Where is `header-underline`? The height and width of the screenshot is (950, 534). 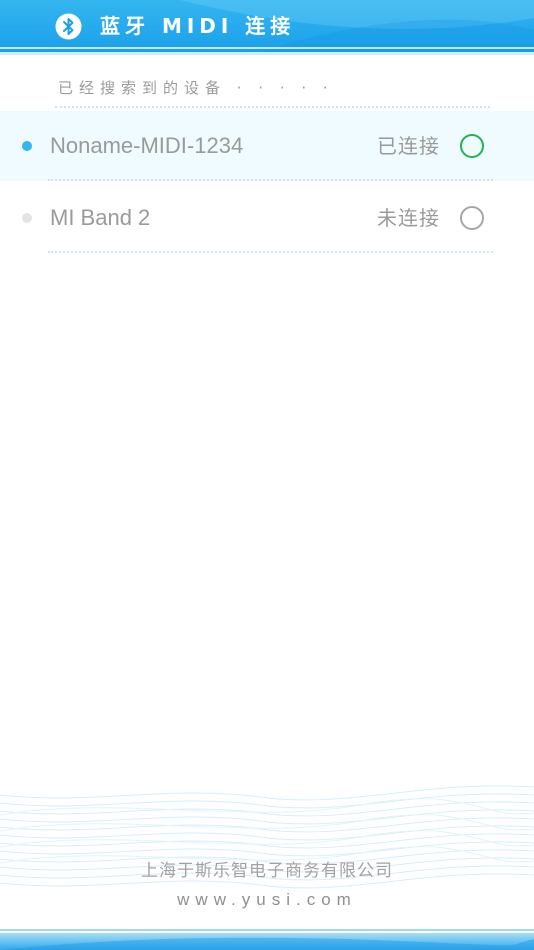 header-underline is located at coordinates (267, 53).